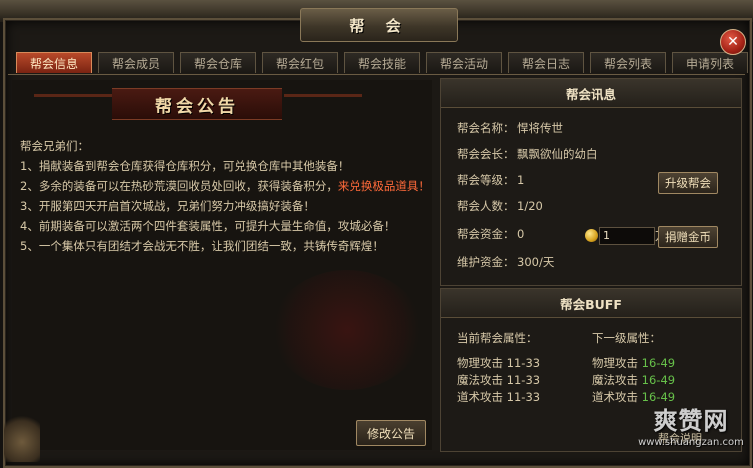 The width and height of the screenshot is (753, 468). I want to click on guild-members-label: 帮会人数：, so click(486, 206).